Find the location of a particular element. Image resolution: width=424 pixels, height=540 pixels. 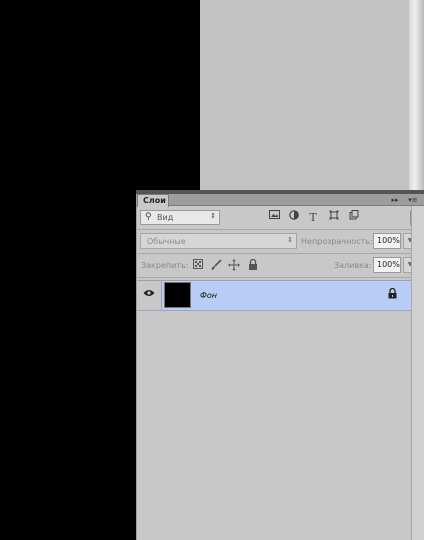

search-icon: ⚲ is located at coordinates (148, 217).